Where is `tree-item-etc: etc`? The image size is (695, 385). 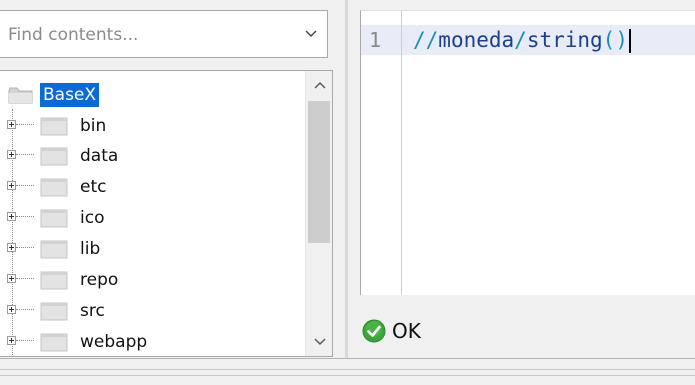 tree-item-etc: etc is located at coordinates (150, 187).